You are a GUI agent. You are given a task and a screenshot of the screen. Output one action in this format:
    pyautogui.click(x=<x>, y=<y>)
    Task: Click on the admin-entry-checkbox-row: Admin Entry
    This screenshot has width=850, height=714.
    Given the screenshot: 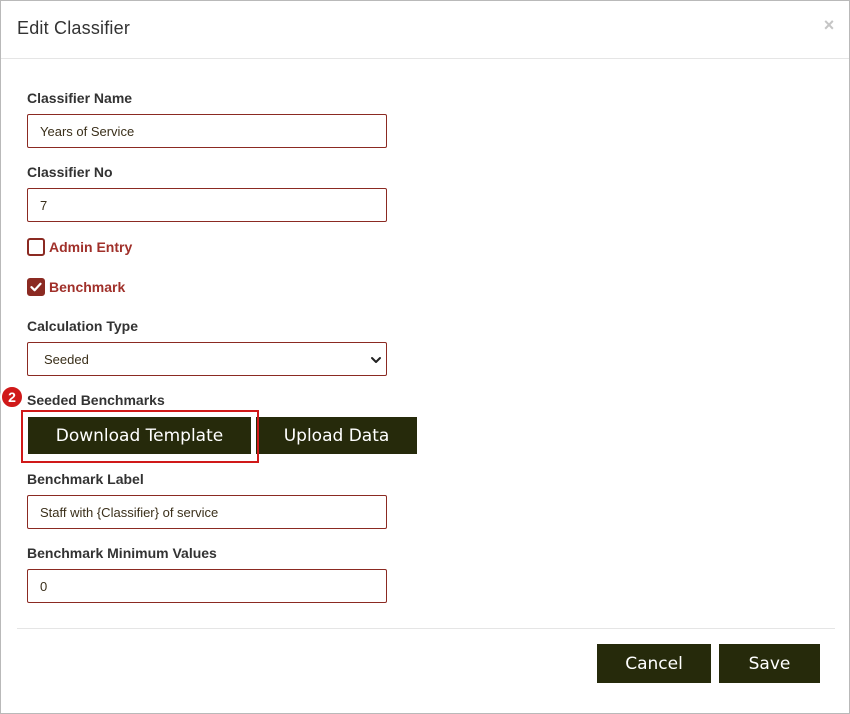 What is the action you would take?
    pyautogui.click(x=79, y=247)
    